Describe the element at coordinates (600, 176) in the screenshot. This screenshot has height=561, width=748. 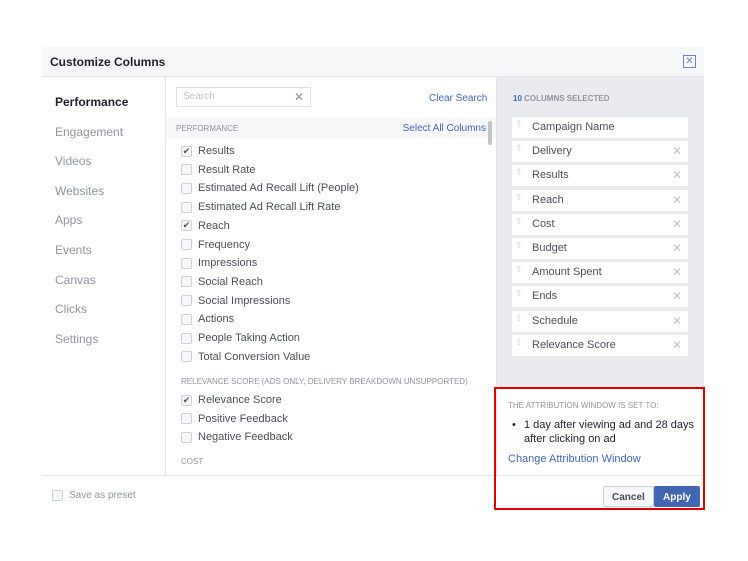
I see `selected-column-item: ⁞⁞ Results ✕` at that location.